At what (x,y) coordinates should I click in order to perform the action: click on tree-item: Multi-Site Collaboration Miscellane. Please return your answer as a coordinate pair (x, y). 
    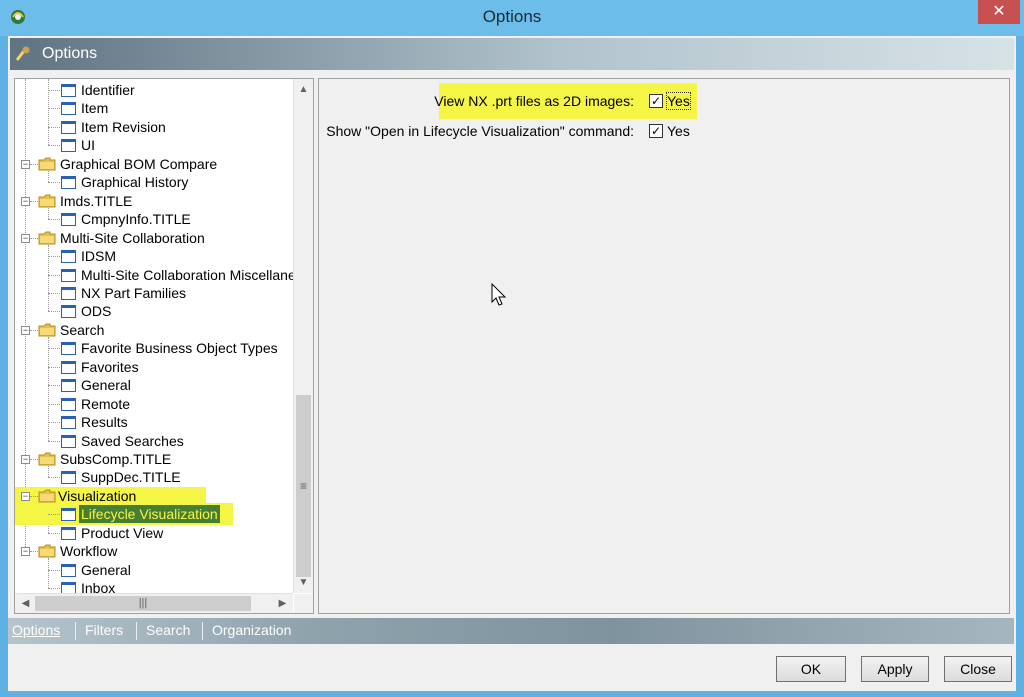
    Looking at the image, I should click on (154, 275).